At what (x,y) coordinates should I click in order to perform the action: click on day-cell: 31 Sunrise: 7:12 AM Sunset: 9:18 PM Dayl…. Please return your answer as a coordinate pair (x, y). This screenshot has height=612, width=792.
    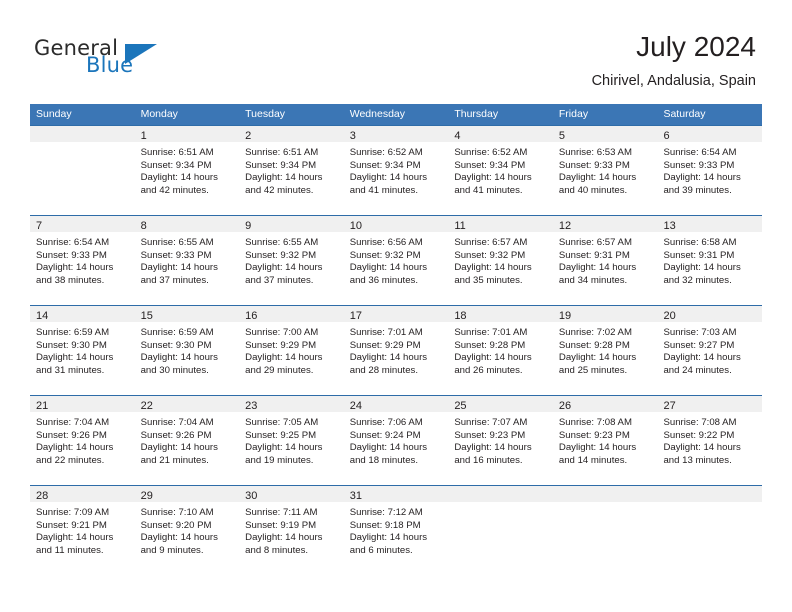
    Looking at the image, I should click on (396, 530).